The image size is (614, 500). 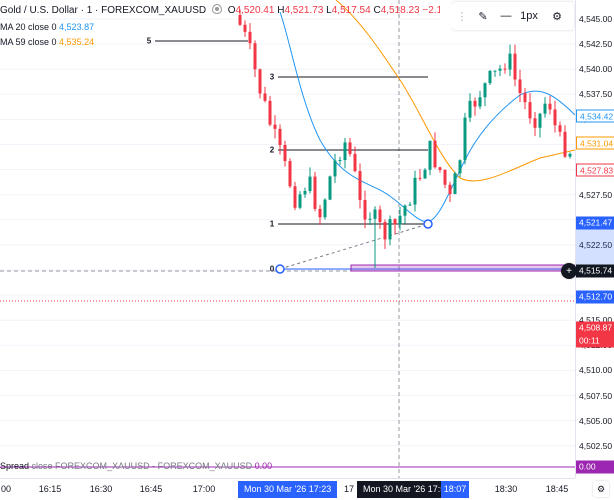 I want to click on price-tick: 4,542.50, so click(x=596, y=44).